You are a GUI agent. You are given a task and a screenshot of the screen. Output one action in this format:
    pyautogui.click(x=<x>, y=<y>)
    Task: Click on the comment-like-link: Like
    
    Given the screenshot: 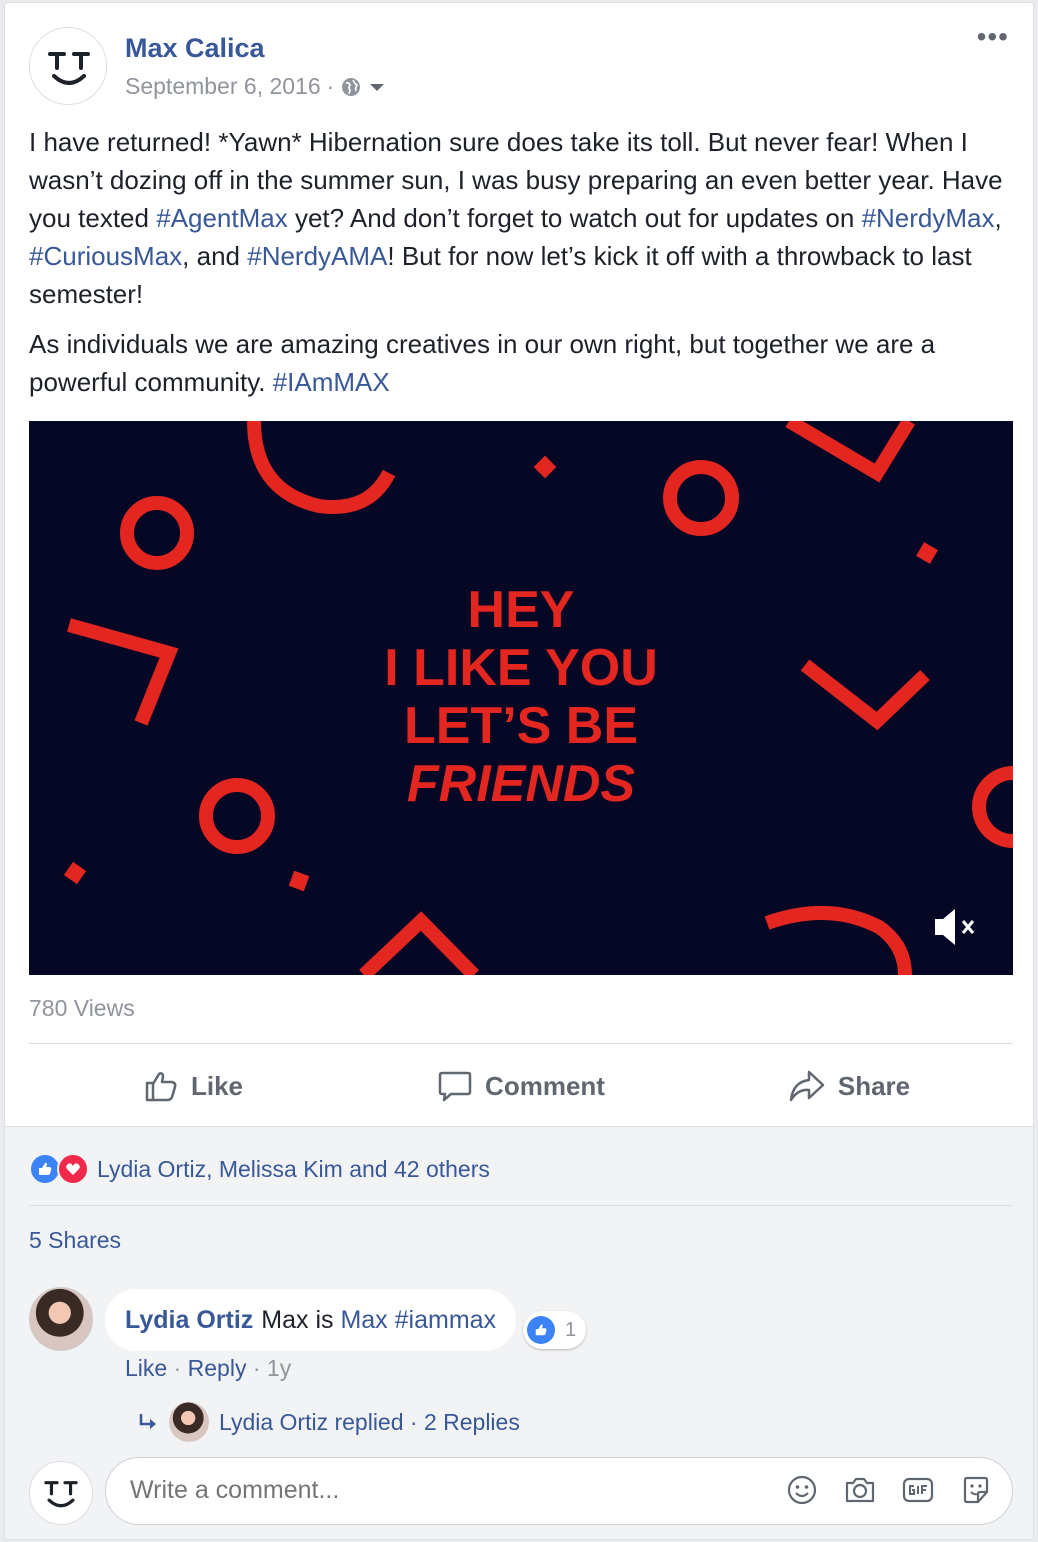 What is the action you would take?
    pyautogui.click(x=146, y=1368)
    